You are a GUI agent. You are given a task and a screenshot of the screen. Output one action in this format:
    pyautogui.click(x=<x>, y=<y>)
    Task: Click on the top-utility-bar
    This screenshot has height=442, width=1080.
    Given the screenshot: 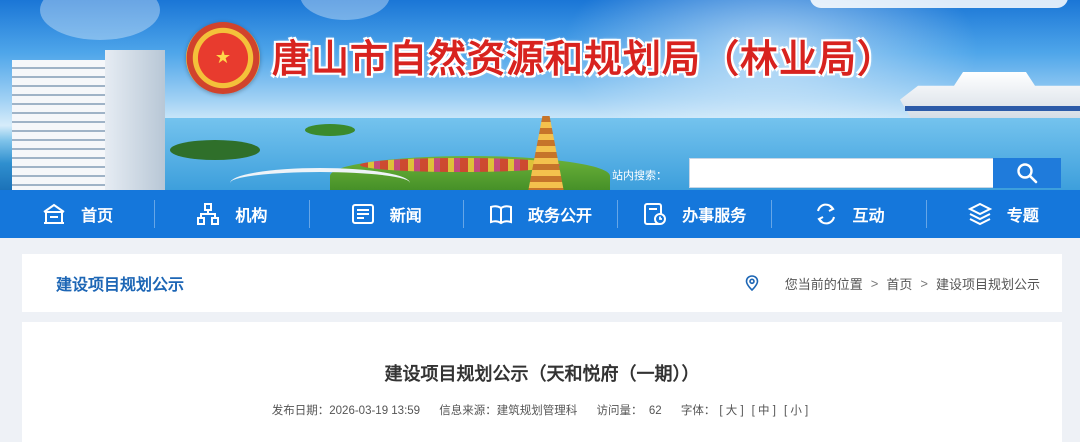 What is the action you would take?
    pyautogui.click(x=939, y=4)
    